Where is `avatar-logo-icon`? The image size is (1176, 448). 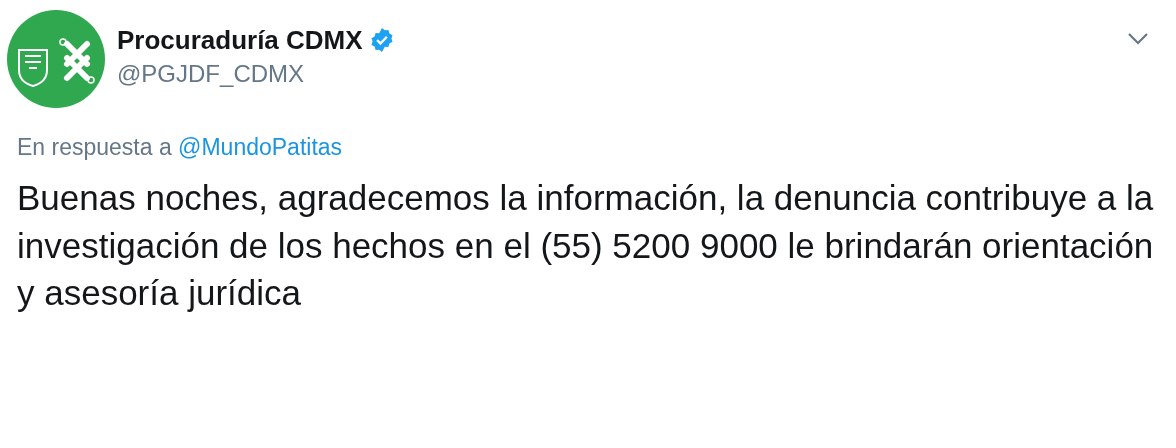
avatar-logo-icon is located at coordinates (56, 59).